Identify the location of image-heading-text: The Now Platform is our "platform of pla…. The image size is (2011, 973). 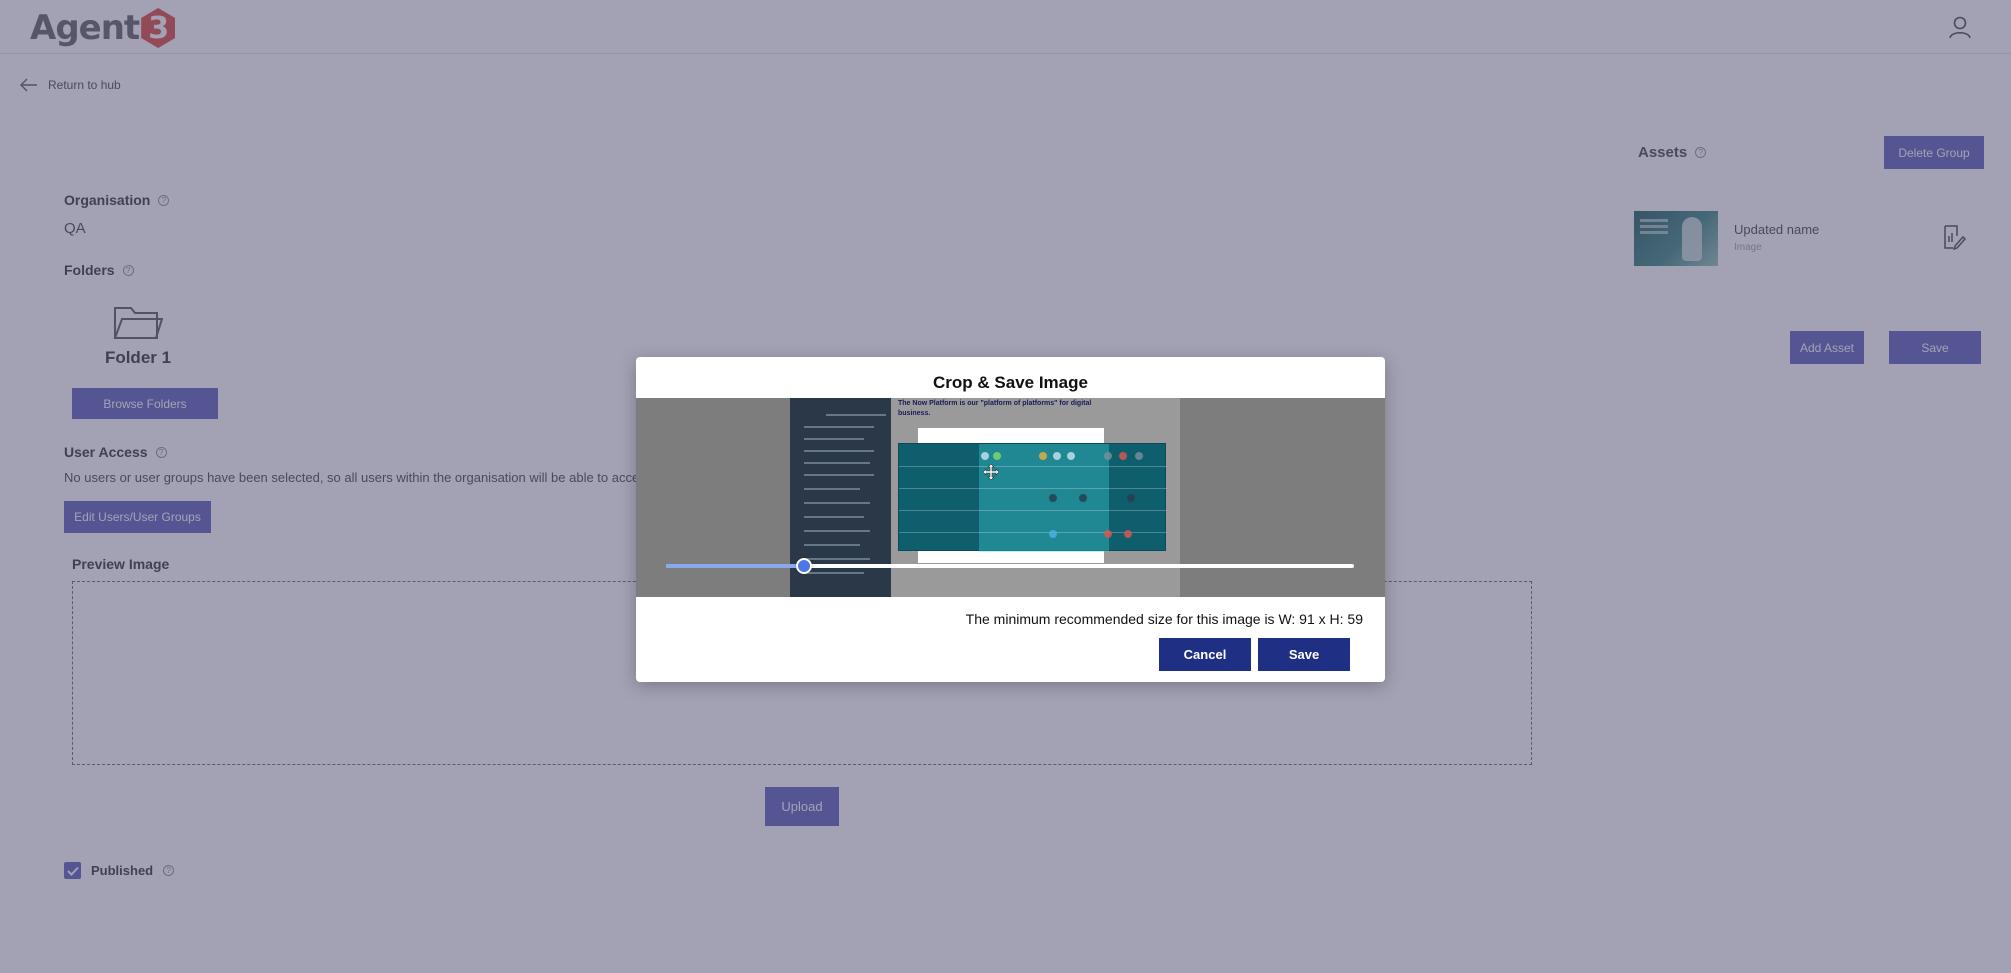
(995, 403).